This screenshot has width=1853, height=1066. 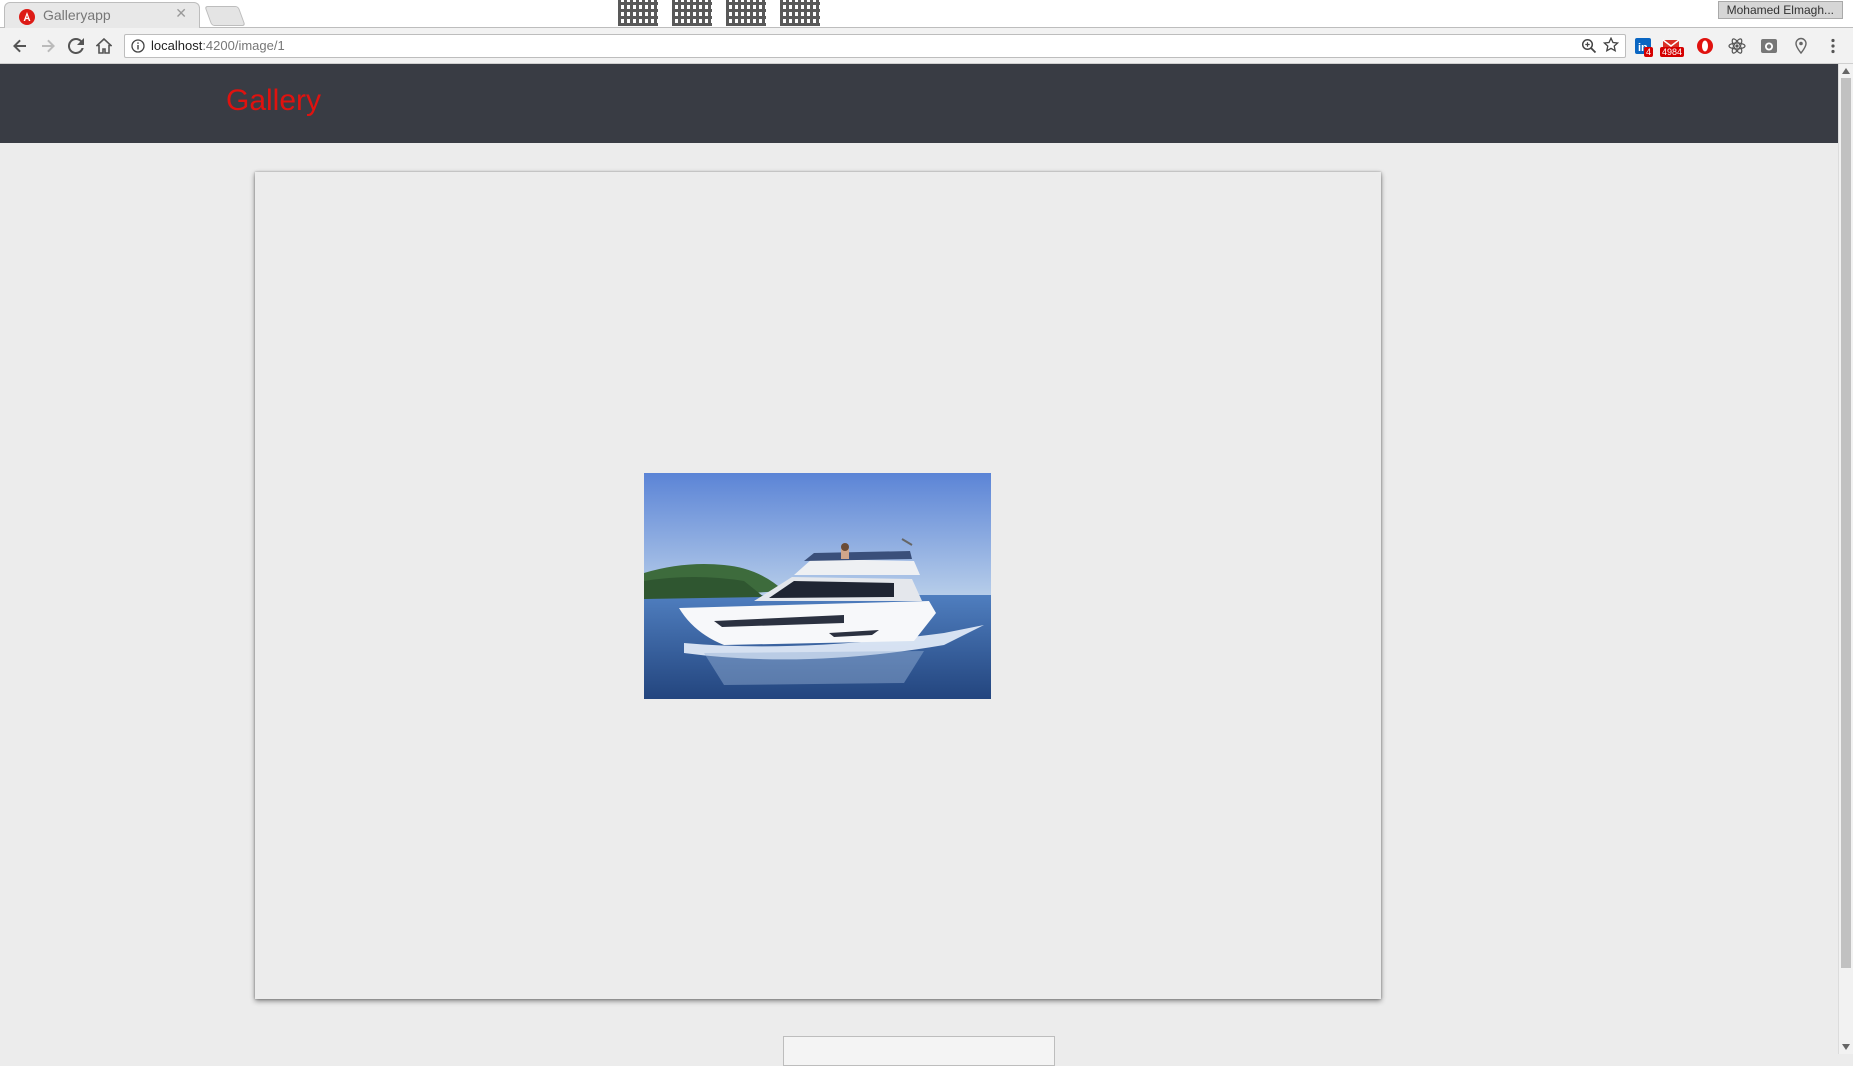 What do you see at coordinates (27, 17) in the screenshot?
I see `angular-favicon-icon` at bounding box center [27, 17].